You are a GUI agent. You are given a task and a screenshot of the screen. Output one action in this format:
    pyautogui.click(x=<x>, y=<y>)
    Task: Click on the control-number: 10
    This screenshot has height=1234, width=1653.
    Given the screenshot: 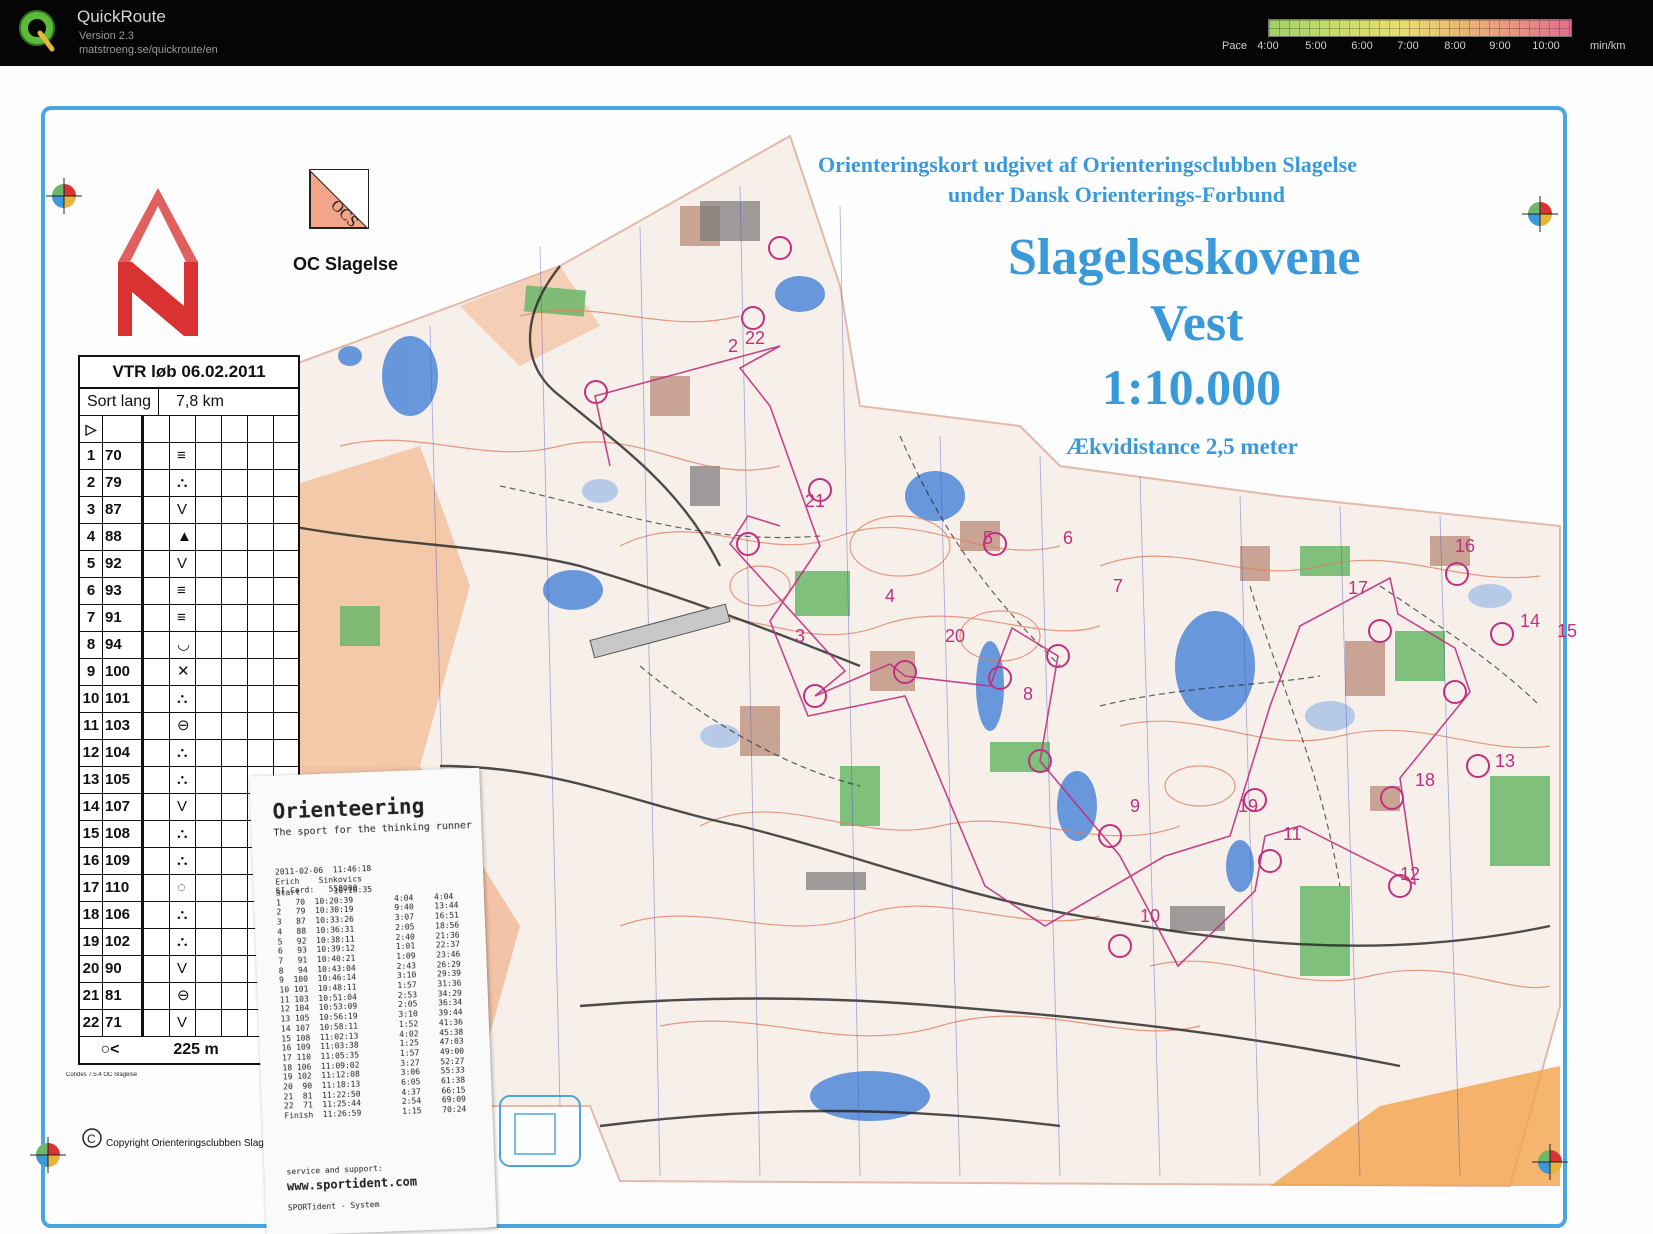 What is the action you would take?
    pyautogui.click(x=1150, y=916)
    